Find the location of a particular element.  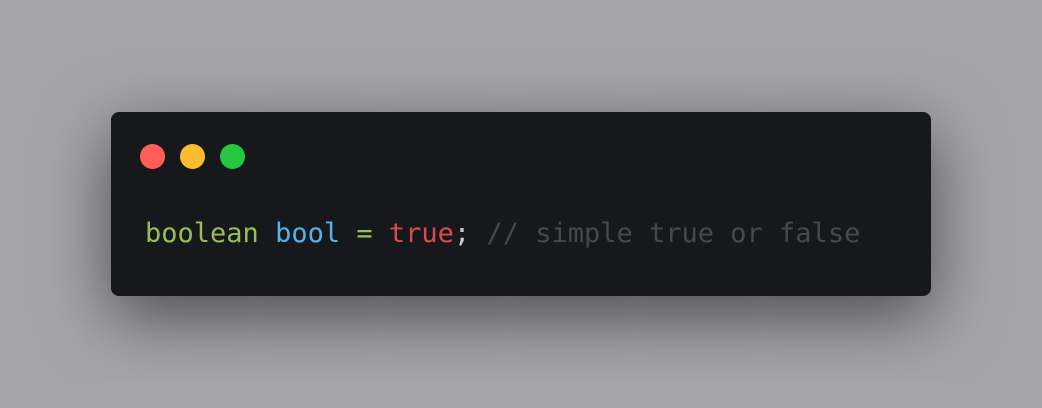

type-keyword: boolean is located at coordinates (202, 233).